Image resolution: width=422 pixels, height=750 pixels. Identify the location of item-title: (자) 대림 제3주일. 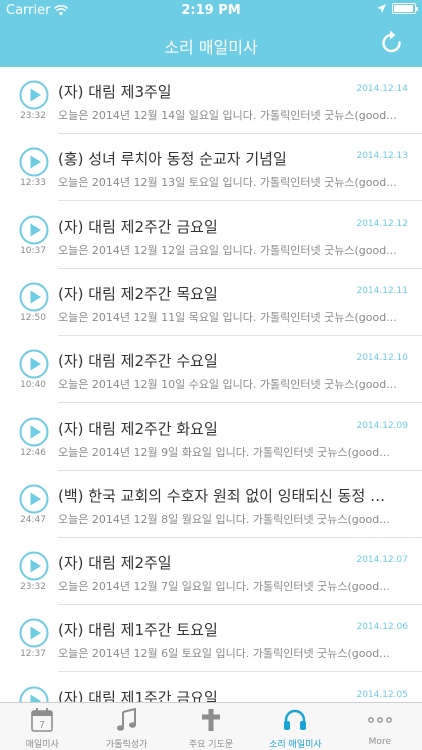
(115, 92).